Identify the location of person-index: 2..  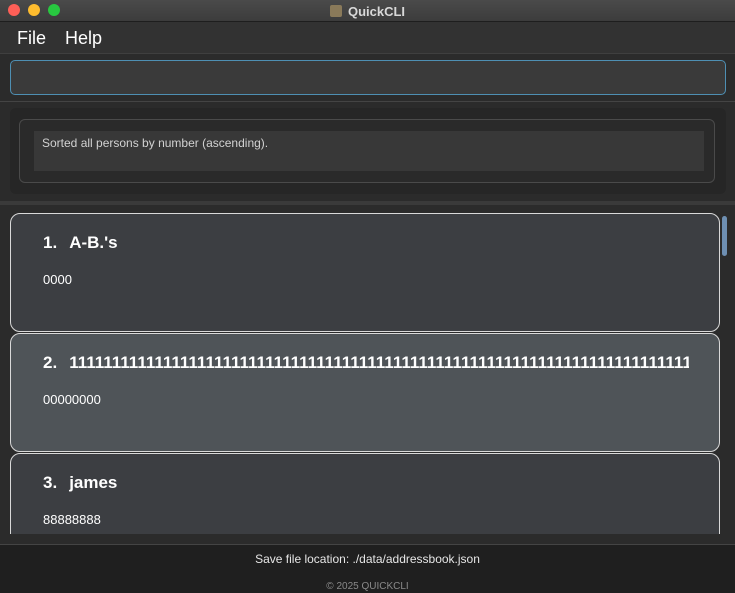
(50, 362).